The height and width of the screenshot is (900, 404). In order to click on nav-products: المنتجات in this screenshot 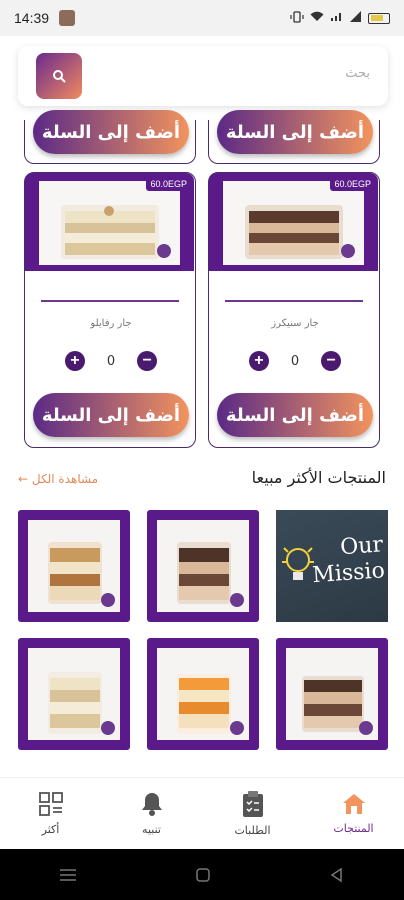, I will do `click(353, 813)`.